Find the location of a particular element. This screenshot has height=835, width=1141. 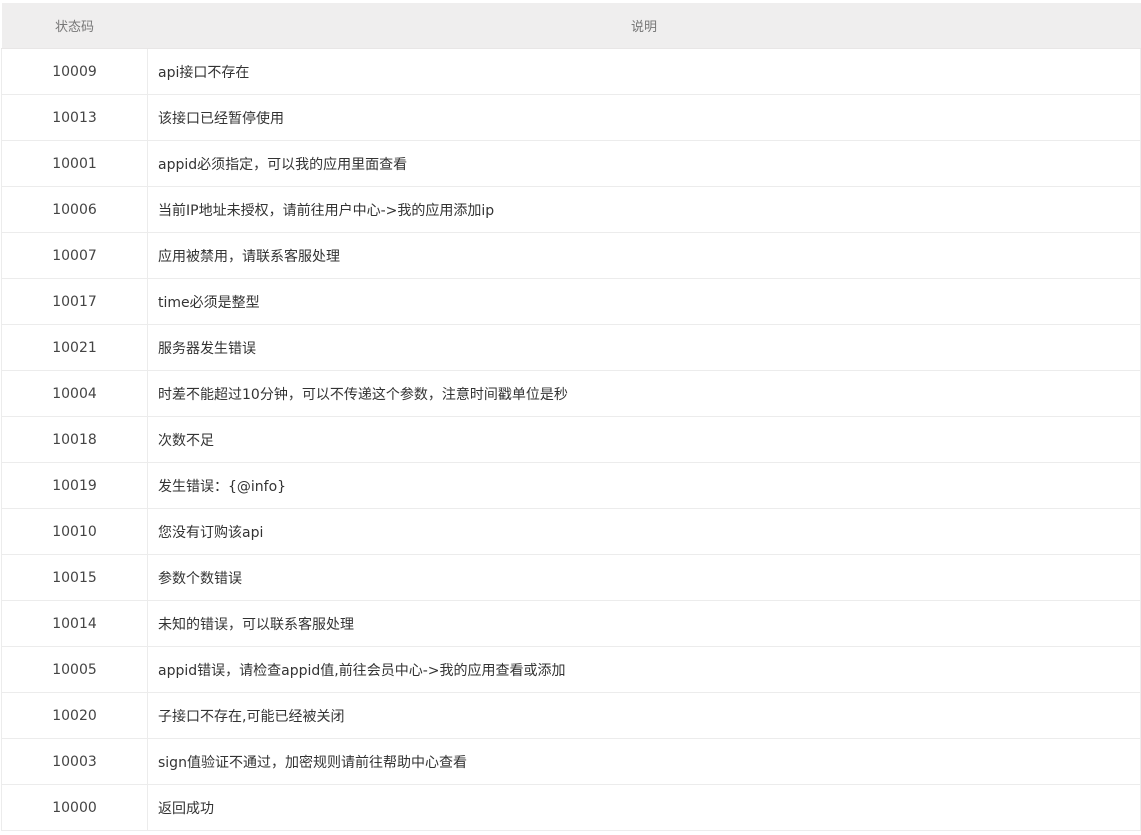

description-cell: 子接口不存在,可能已经被关闭 is located at coordinates (644, 715).